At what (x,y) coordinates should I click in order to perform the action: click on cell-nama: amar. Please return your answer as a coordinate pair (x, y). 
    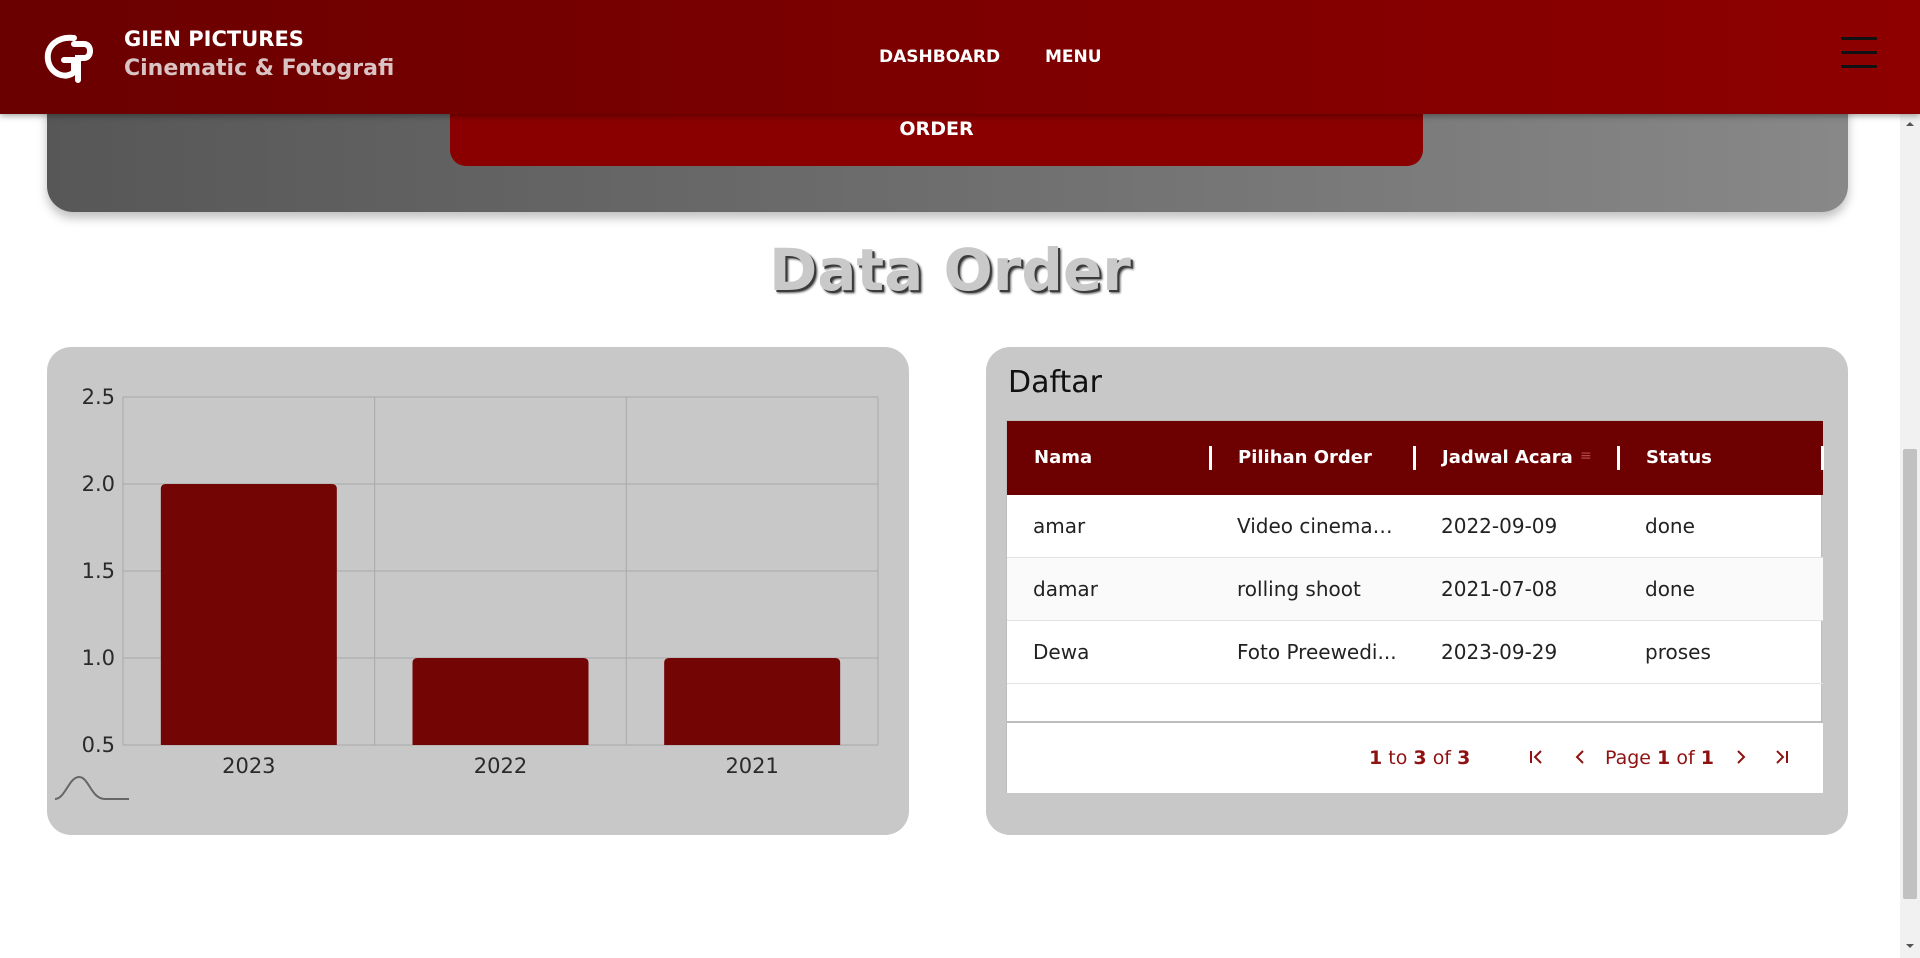
    Looking at the image, I should click on (1059, 526).